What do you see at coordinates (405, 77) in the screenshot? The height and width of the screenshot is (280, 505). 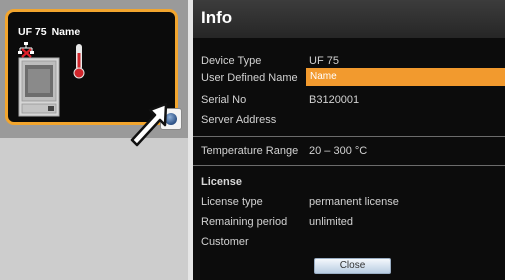 I see `user-defined-name-input: Name` at bounding box center [405, 77].